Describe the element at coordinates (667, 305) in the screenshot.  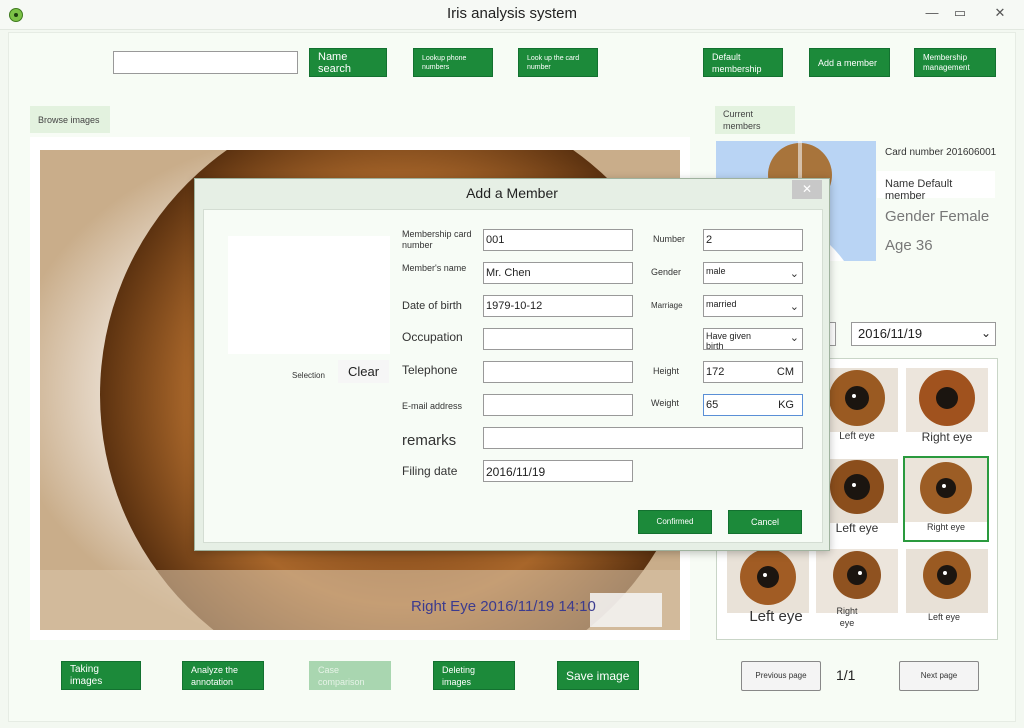
I see `label-marriage: Marriage` at that location.